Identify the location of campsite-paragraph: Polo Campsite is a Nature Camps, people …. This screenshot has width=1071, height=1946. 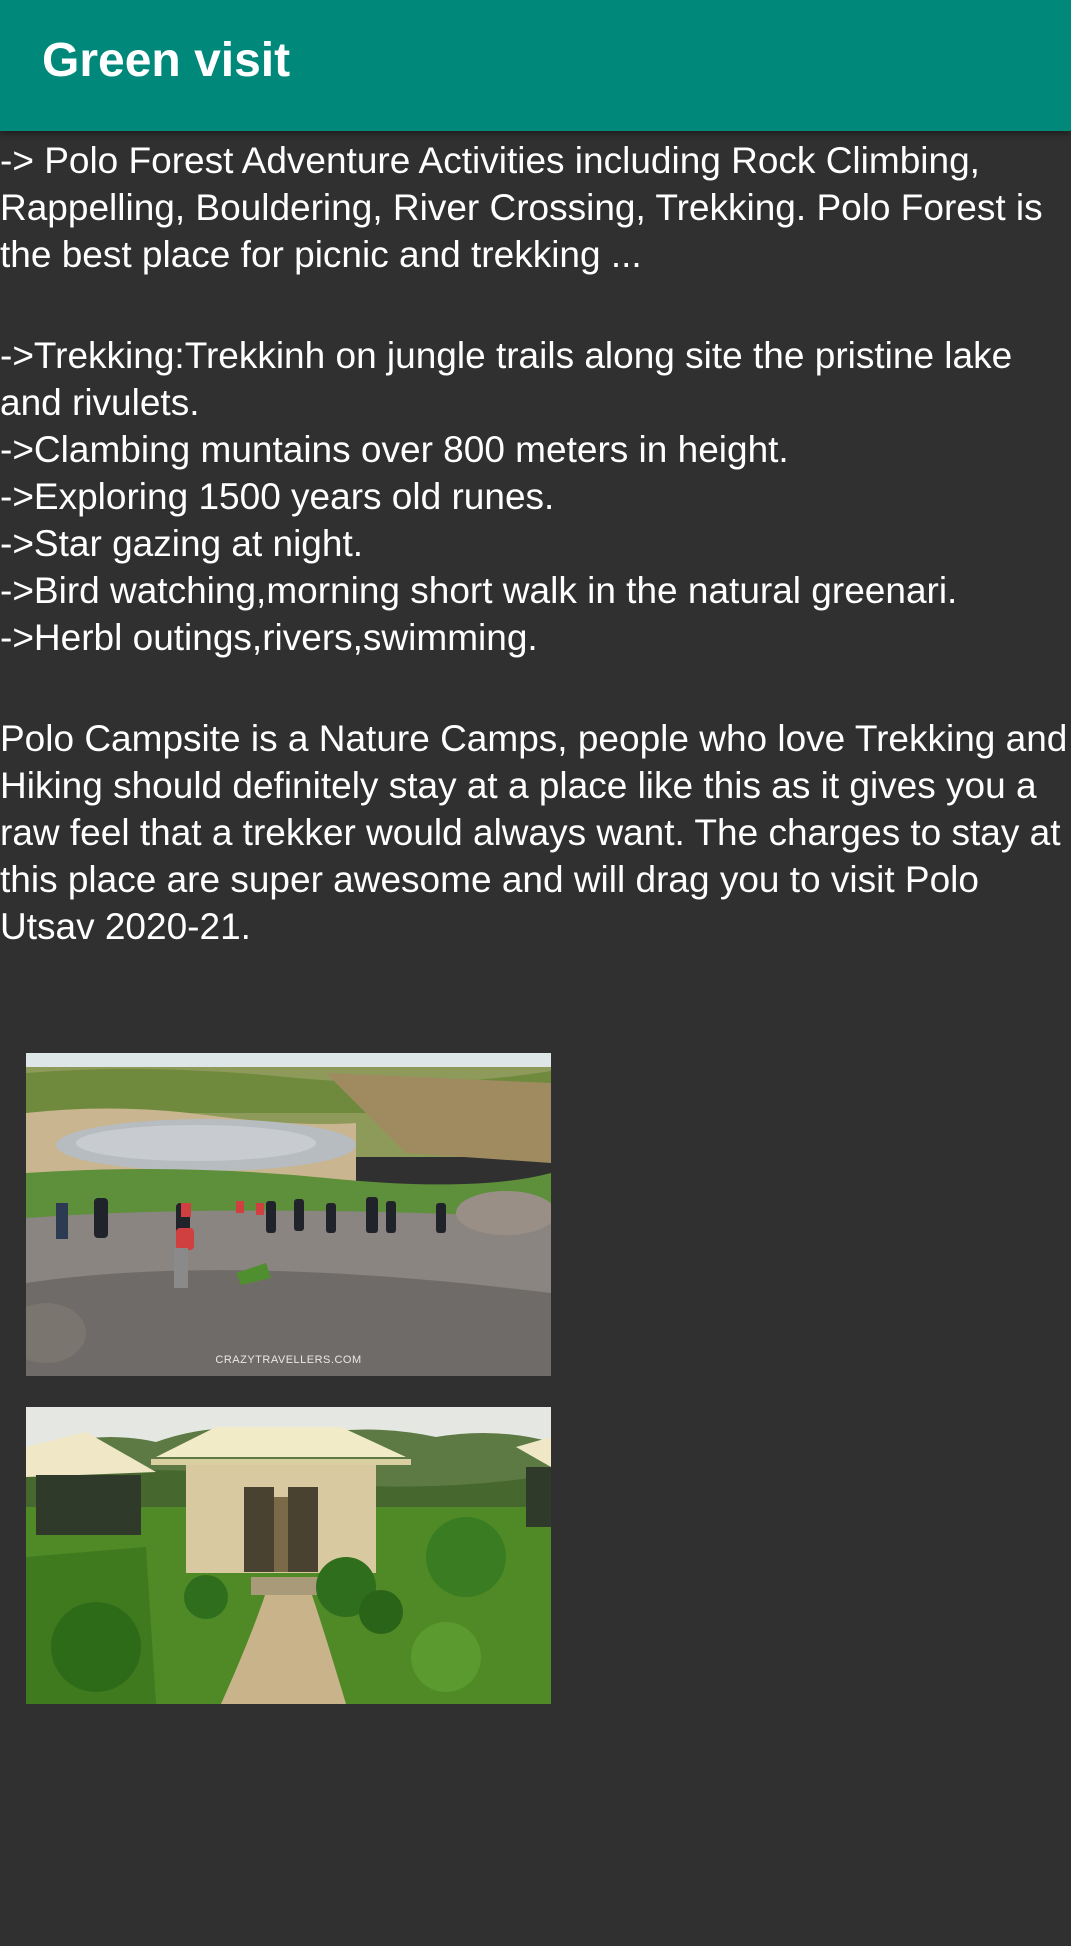
(534, 832).